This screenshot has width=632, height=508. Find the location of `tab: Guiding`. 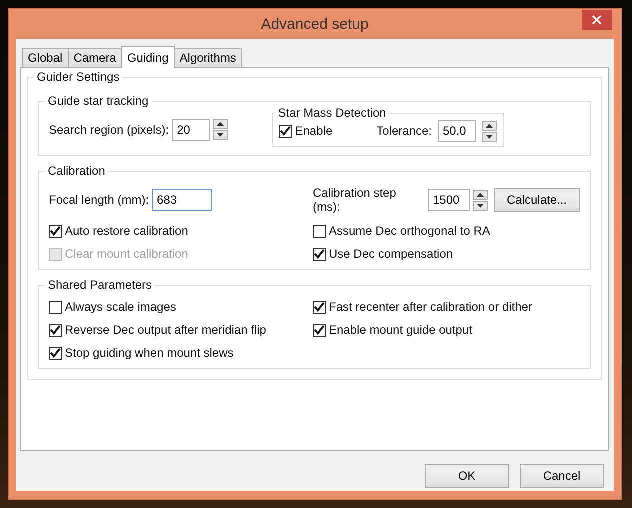

tab: Guiding is located at coordinates (148, 57).